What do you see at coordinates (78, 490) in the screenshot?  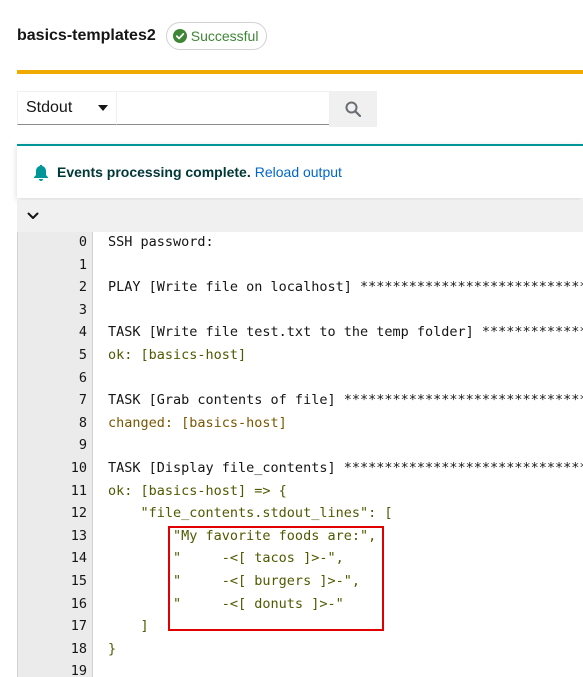 I see `line-number: 11` at bounding box center [78, 490].